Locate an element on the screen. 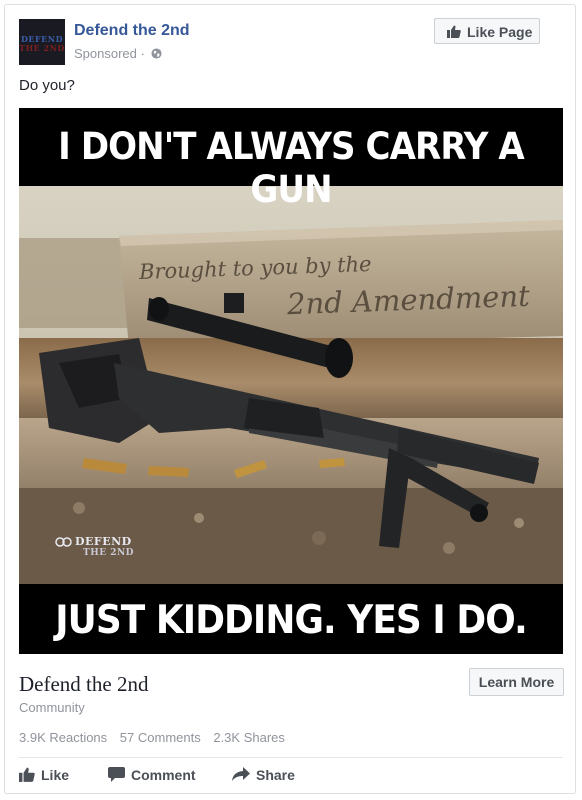  like-action-label: Like is located at coordinates (55, 775).